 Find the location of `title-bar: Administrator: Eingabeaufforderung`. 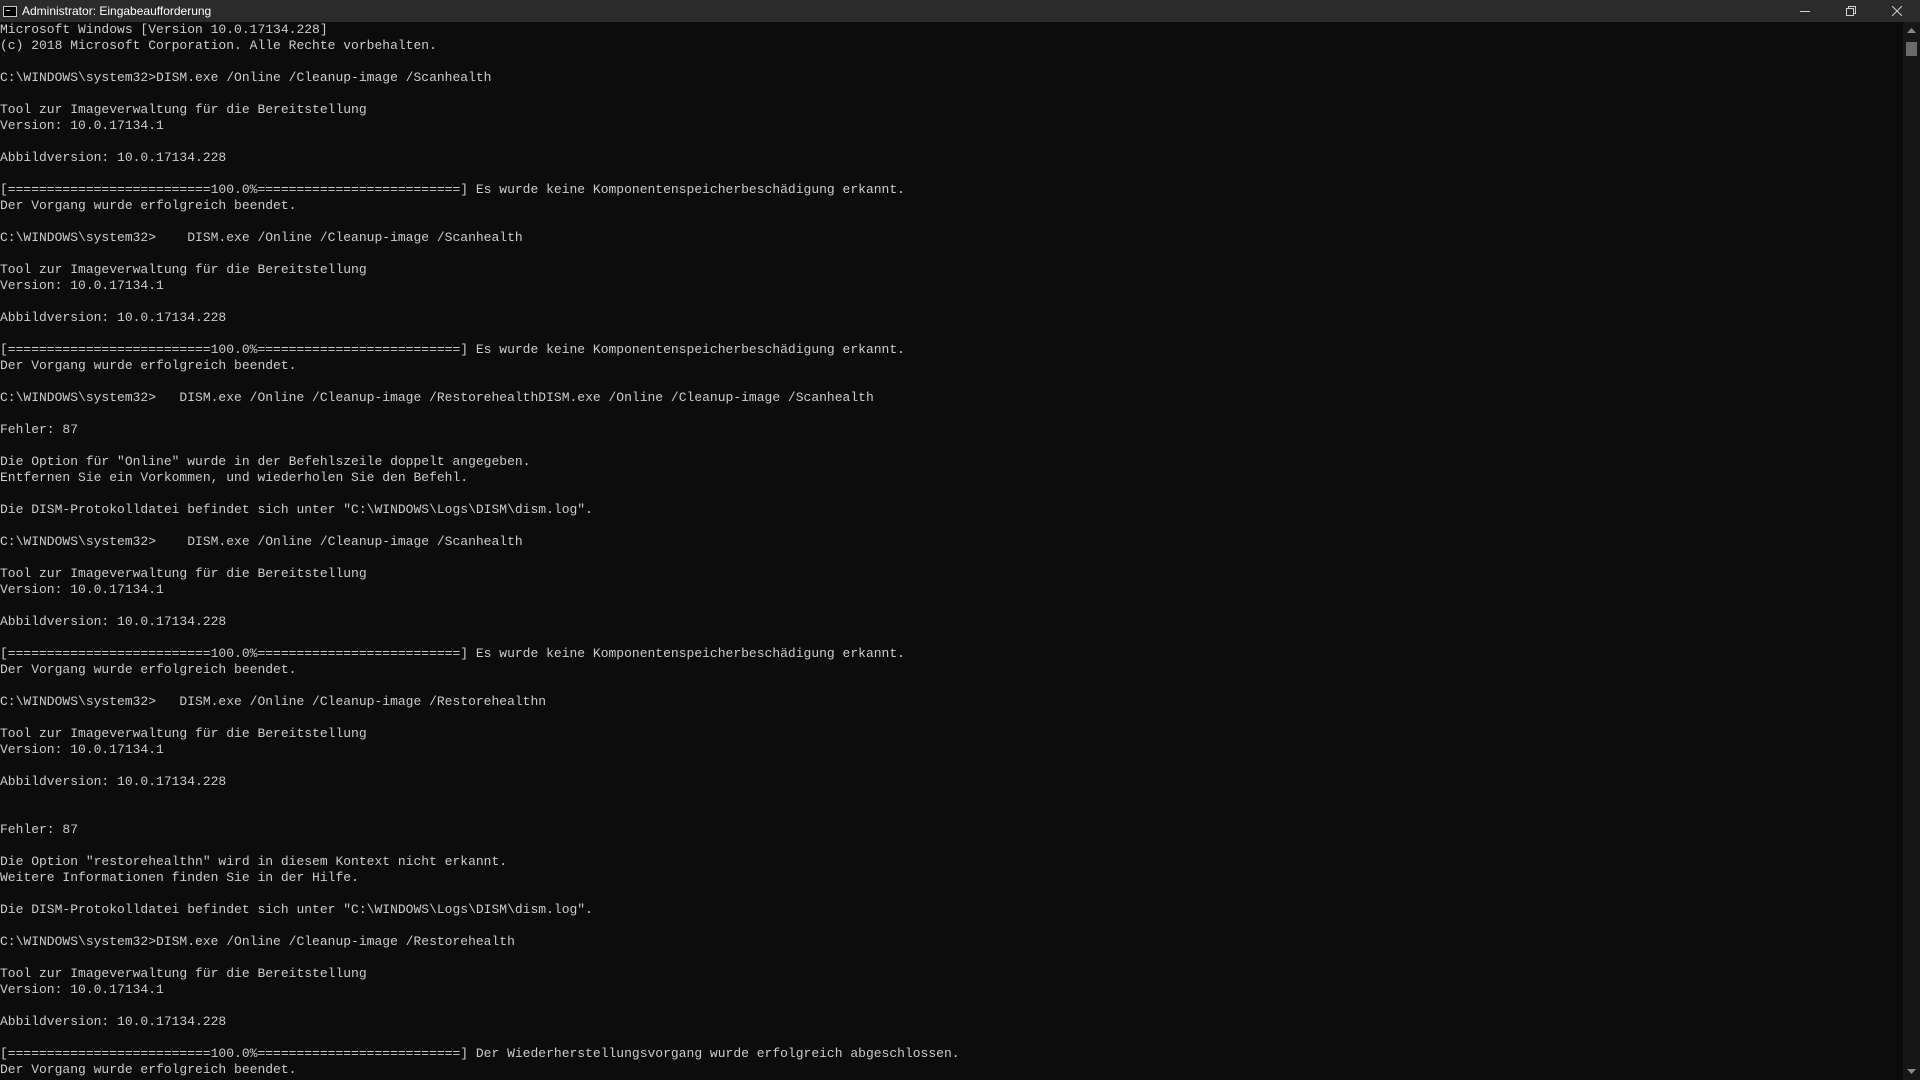

title-bar: Administrator: Eingabeaufforderung is located at coordinates (960, 11).